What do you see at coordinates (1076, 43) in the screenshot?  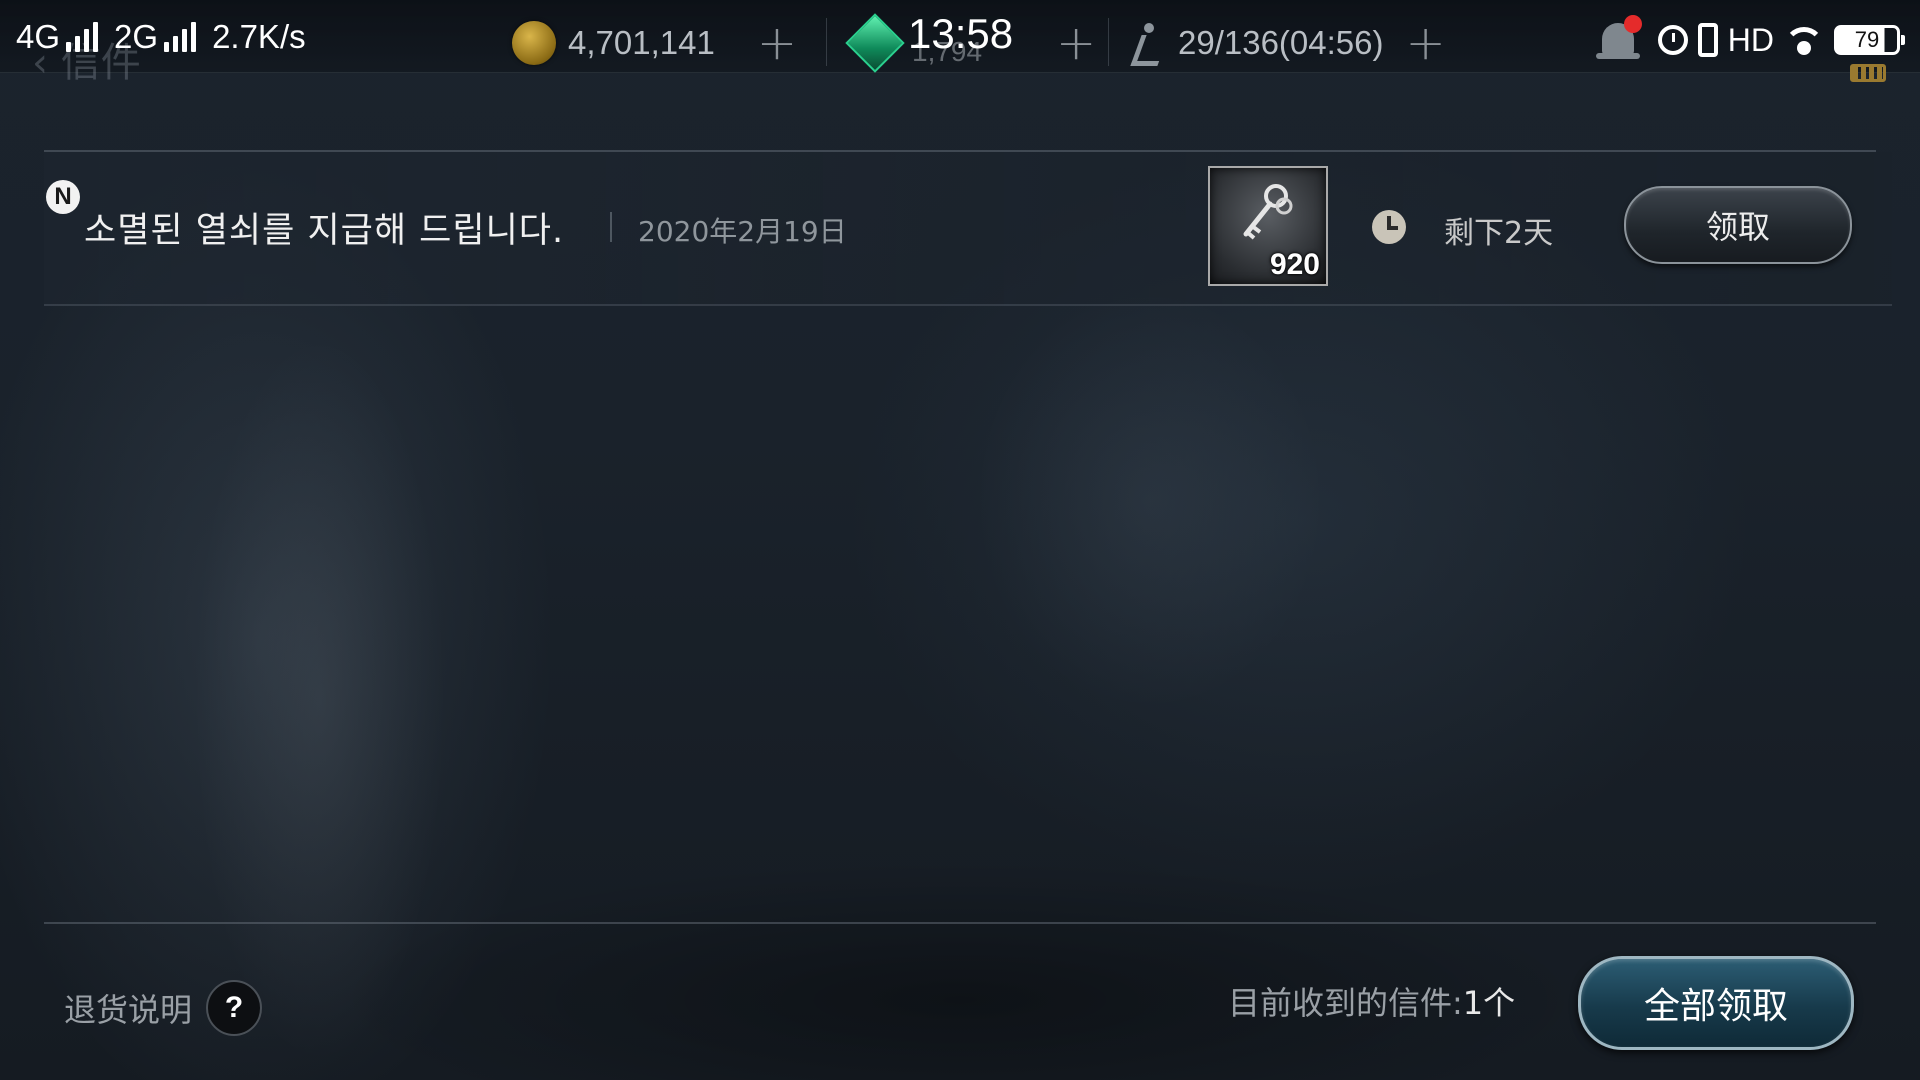 I see `add-gem-icon: +` at bounding box center [1076, 43].